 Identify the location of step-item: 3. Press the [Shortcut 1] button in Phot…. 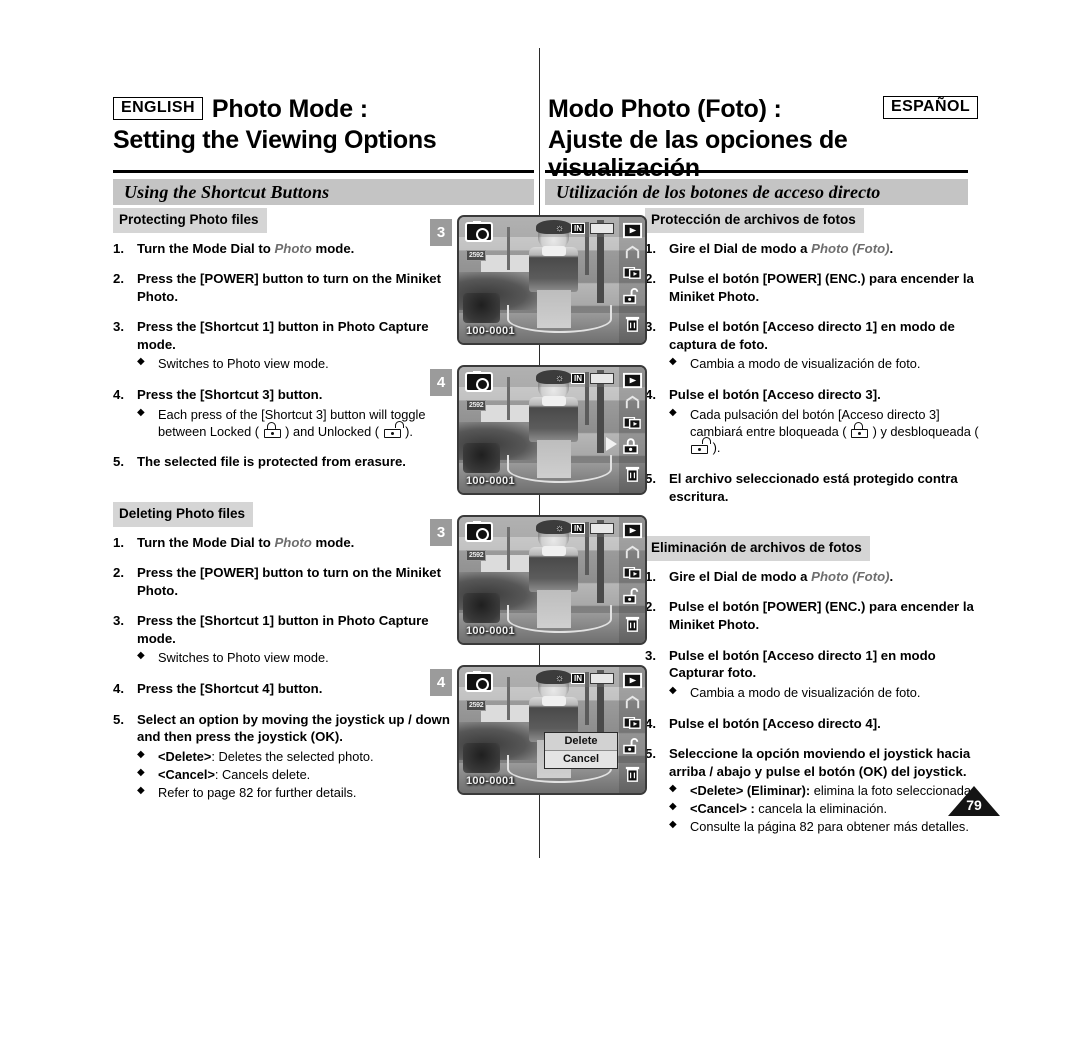
(285, 639).